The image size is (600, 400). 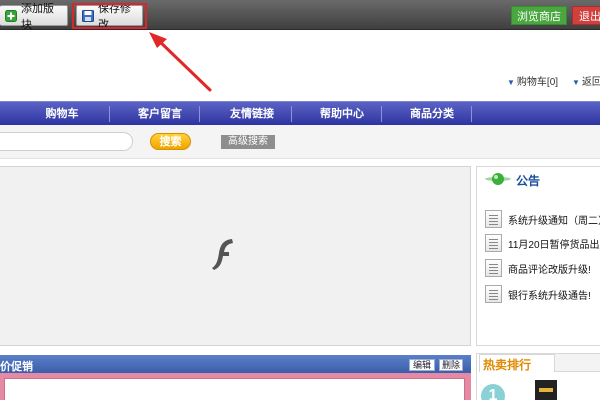 I want to click on nav-item-messages: 客户留言, so click(x=160, y=114).